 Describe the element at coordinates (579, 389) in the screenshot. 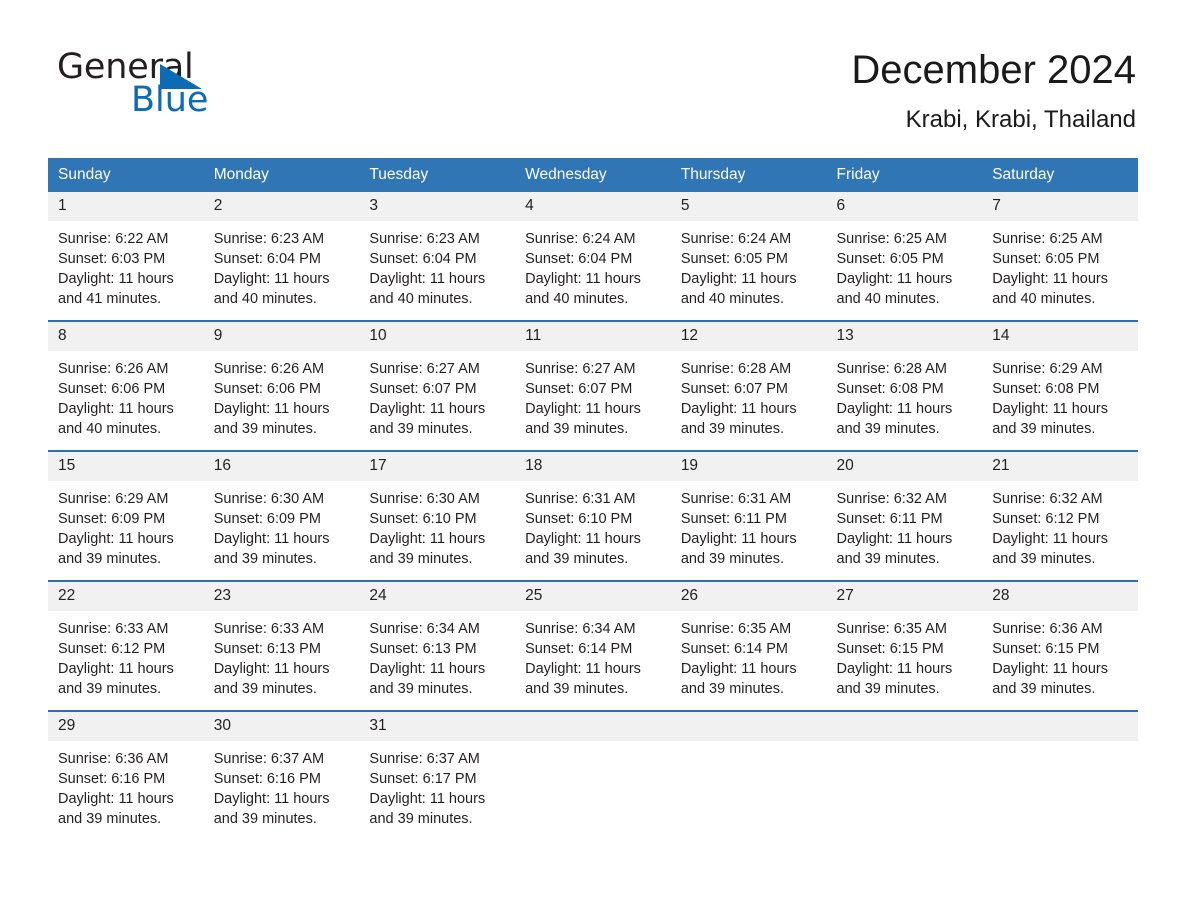

I see `sunset-time: Sunset: 6:07 PM` at that location.